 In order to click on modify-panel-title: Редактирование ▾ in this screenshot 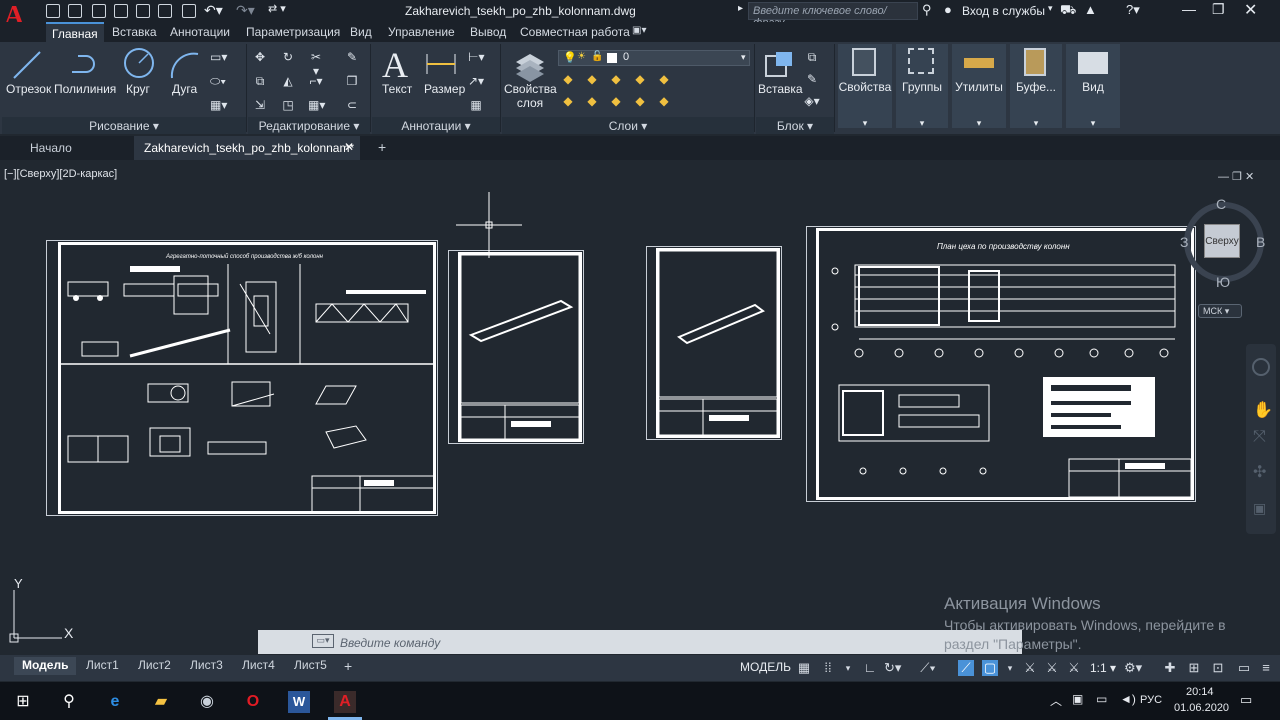, I will do `click(309, 125)`.